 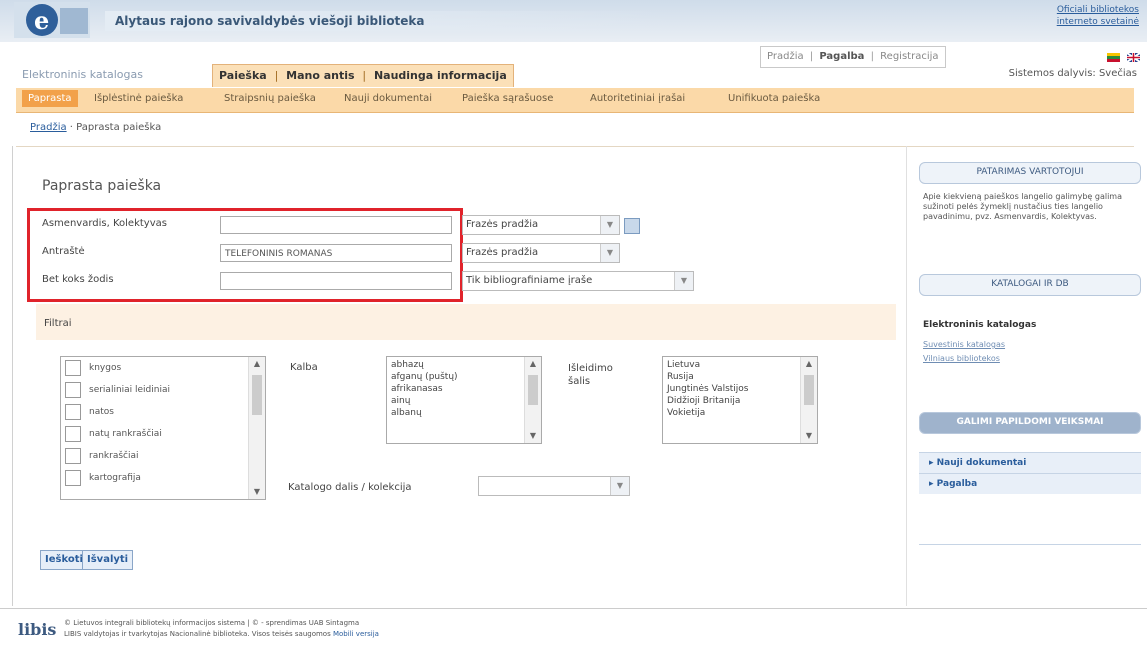 What do you see at coordinates (1133, 57) in the screenshot?
I see `english-flag-icon` at bounding box center [1133, 57].